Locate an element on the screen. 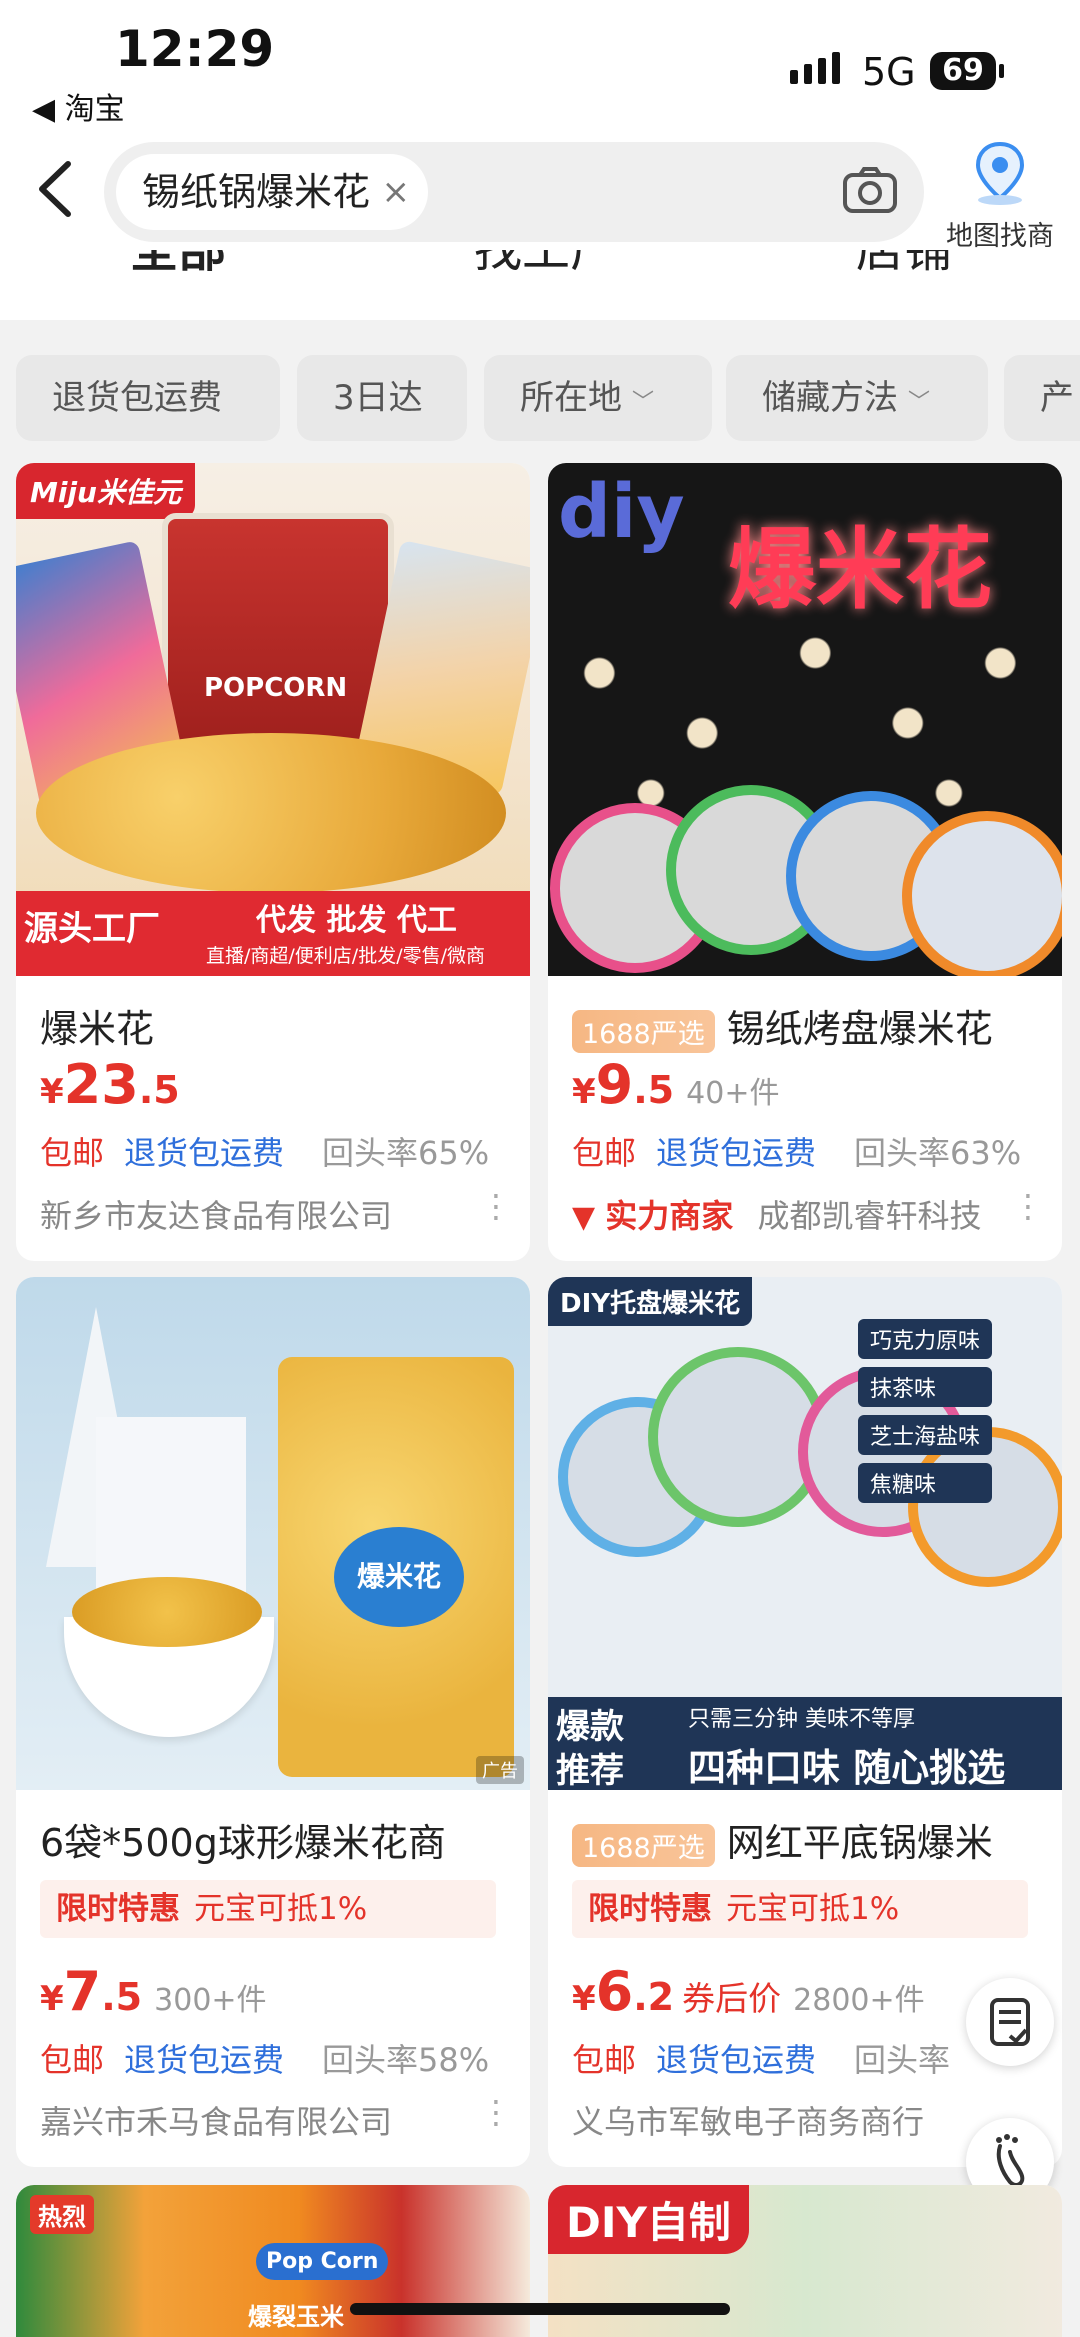 This screenshot has height=2337, width=1080. hot-label-2: 推荐 is located at coordinates (590, 1770).